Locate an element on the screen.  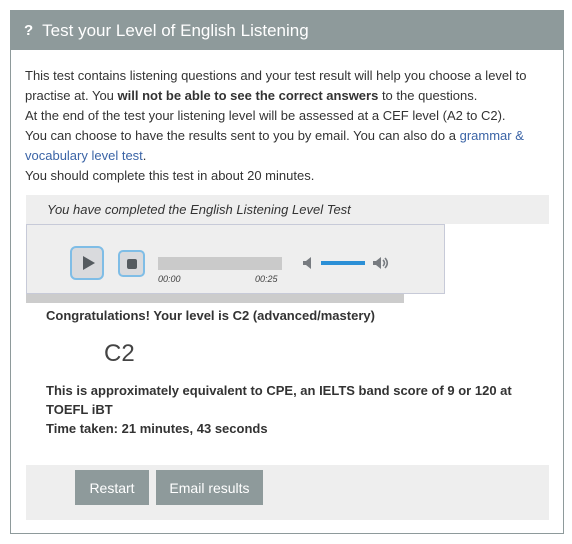
play-button is located at coordinates (87, 263).